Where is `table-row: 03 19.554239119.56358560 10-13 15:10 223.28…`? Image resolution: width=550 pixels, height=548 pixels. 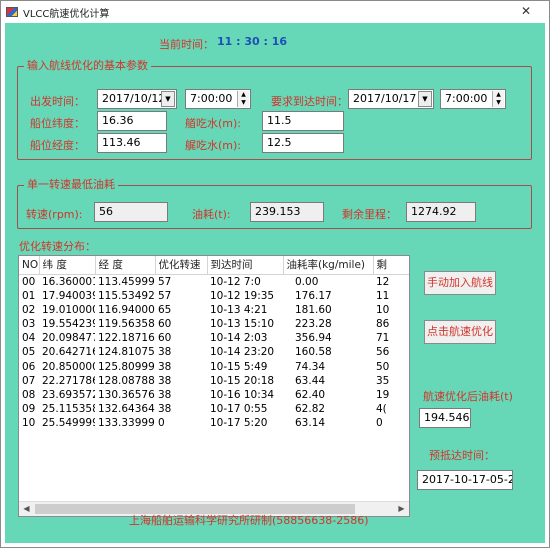 table-row: 03 19.554239119.56358560 10-13 15:10 223.28… is located at coordinates (214, 324).